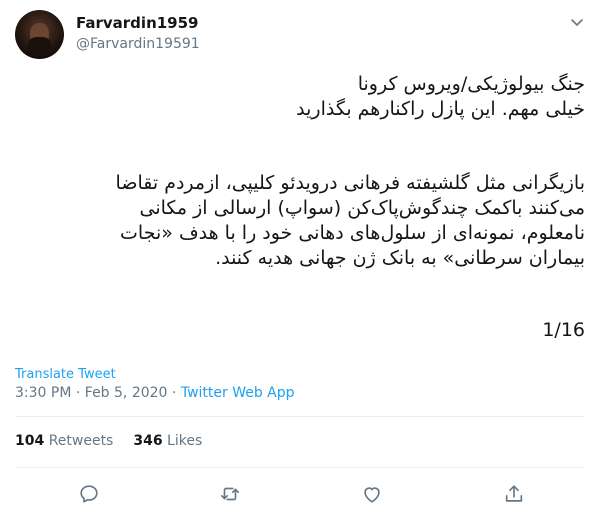  Describe the element at coordinates (563, 330) in the screenshot. I see `thread-counter-text: 1/16` at that location.